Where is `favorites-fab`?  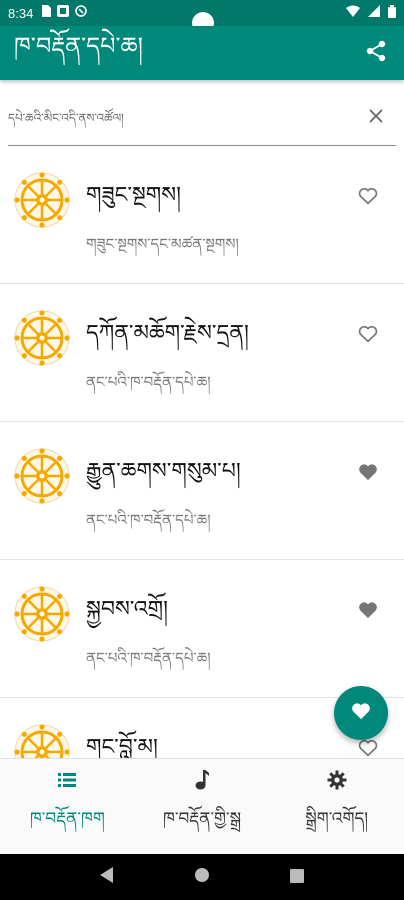
favorites-fab is located at coordinates (361, 713).